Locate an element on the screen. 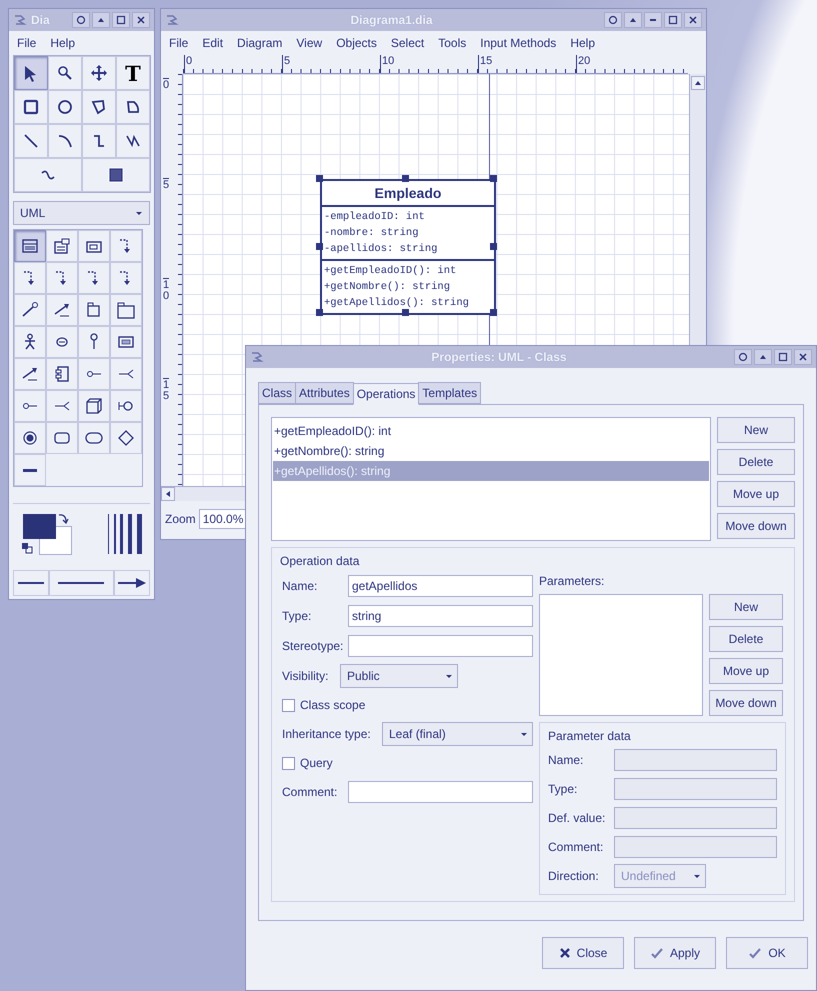 The width and height of the screenshot is (817, 991). type-field: string is located at coordinates (440, 616).